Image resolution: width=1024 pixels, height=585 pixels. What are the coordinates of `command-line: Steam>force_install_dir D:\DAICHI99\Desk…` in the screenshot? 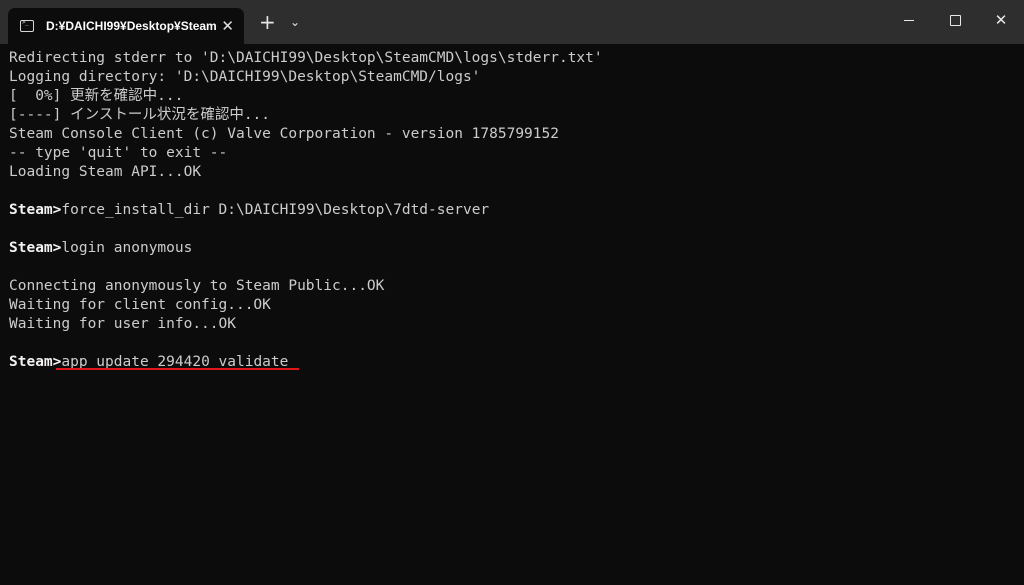 It's located at (512, 210).